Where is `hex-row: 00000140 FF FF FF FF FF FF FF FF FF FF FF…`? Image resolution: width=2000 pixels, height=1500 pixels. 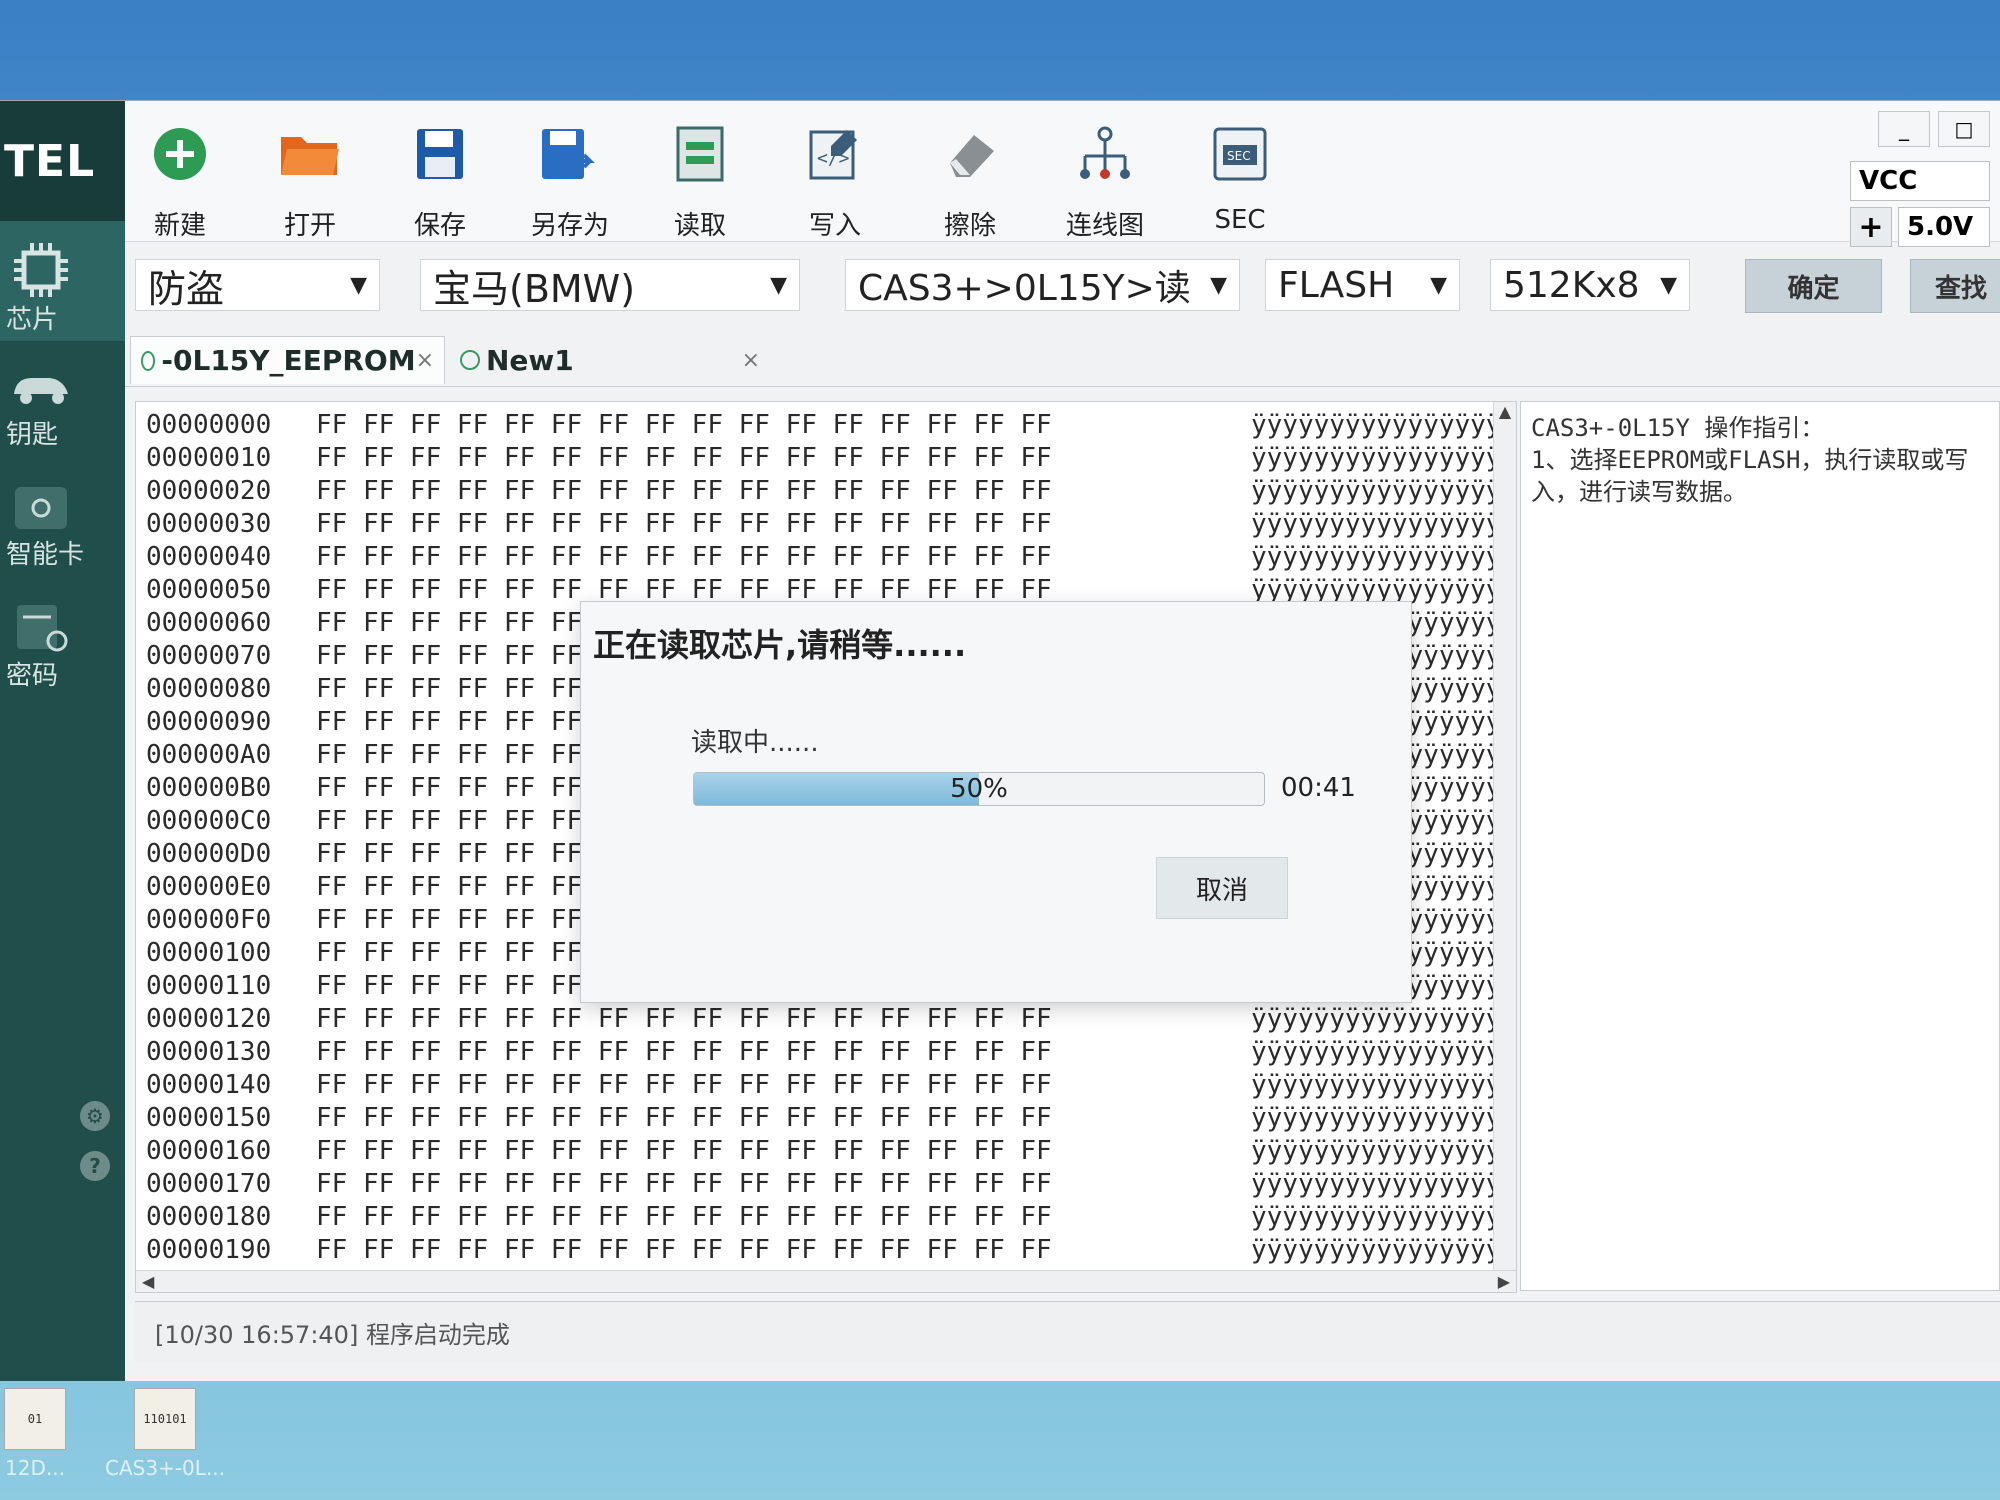
hex-row: 00000140 FF FF FF FF FF FF FF FF FF FF FF… is located at coordinates (823, 1085).